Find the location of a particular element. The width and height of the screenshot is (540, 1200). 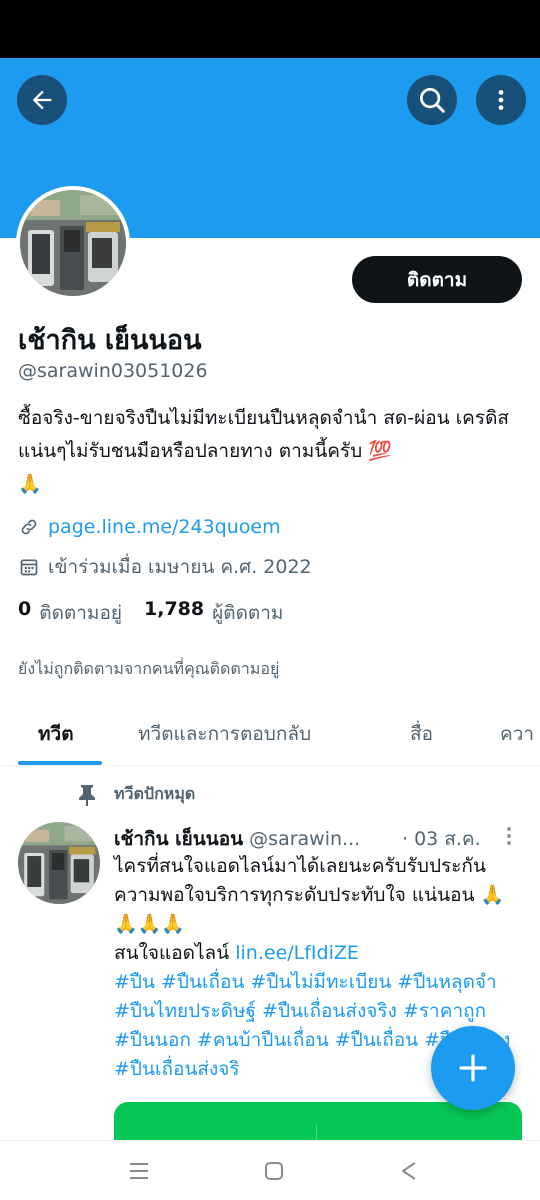

tweet-more-button is located at coordinates (509, 836).